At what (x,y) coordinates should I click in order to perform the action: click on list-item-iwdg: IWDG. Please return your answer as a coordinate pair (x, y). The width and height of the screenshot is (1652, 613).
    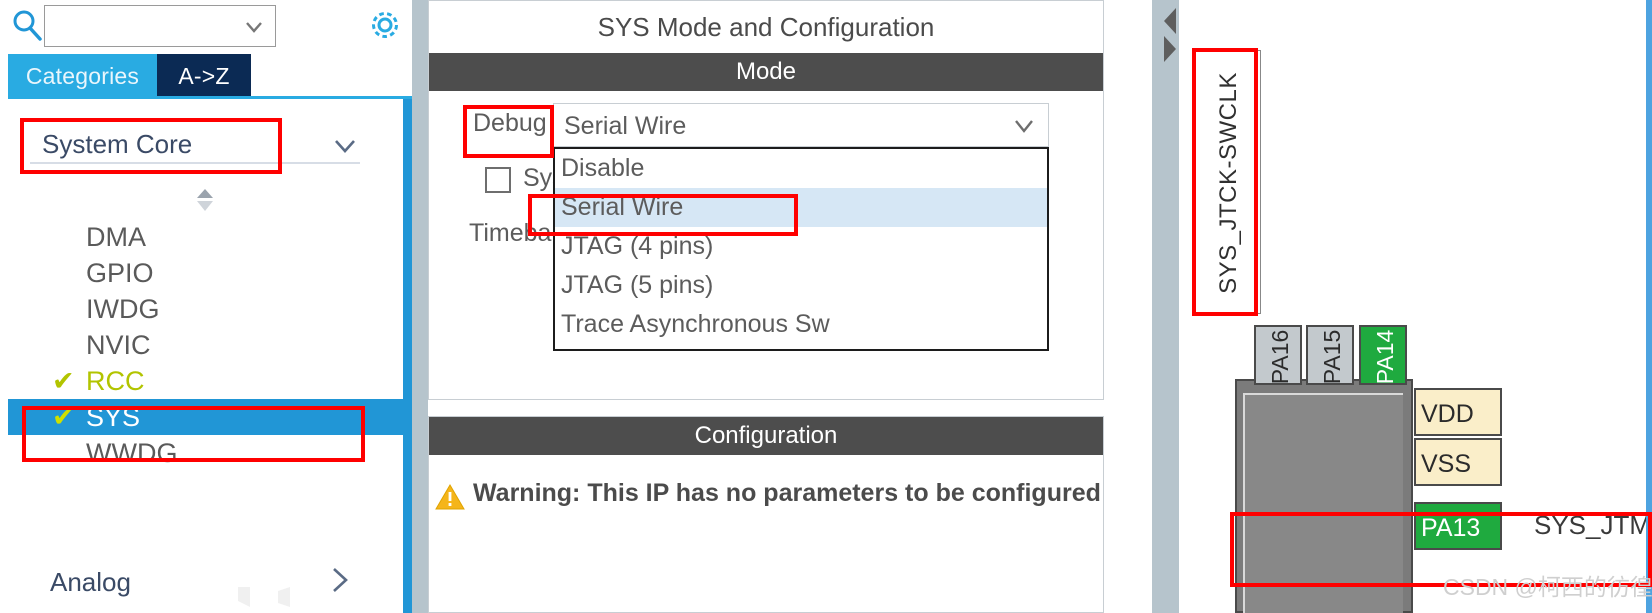
    Looking at the image, I should click on (205, 309).